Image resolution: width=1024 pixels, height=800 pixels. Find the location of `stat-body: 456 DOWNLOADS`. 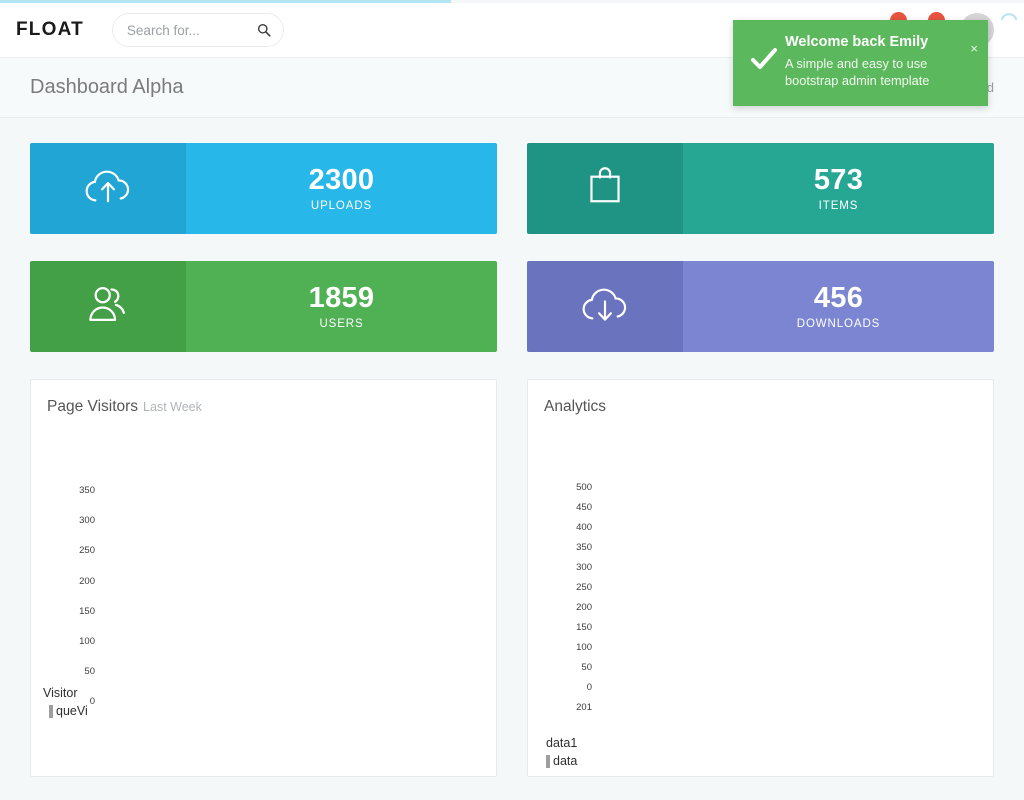

stat-body: 456 DOWNLOADS is located at coordinates (838, 306).